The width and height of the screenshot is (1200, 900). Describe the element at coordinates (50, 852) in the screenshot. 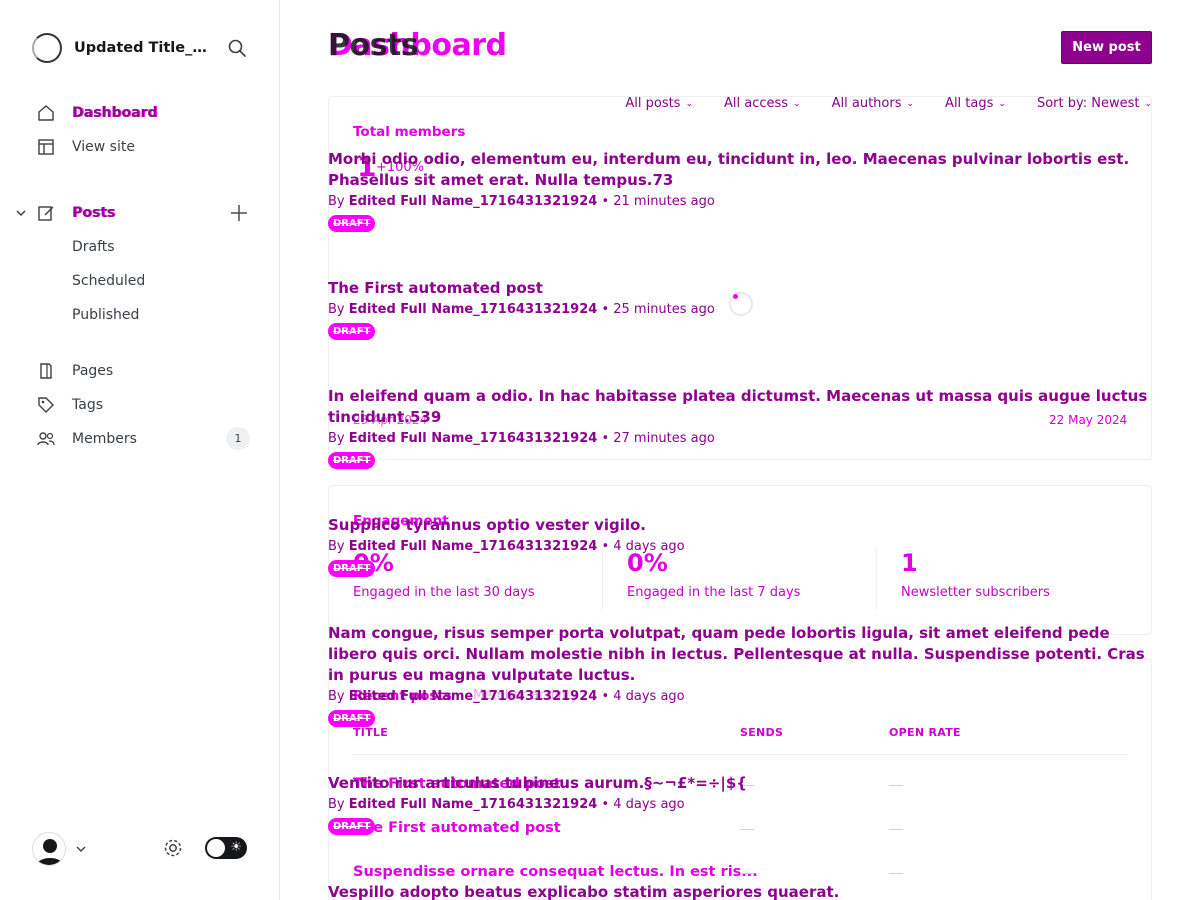

I see `user-icon` at that location.